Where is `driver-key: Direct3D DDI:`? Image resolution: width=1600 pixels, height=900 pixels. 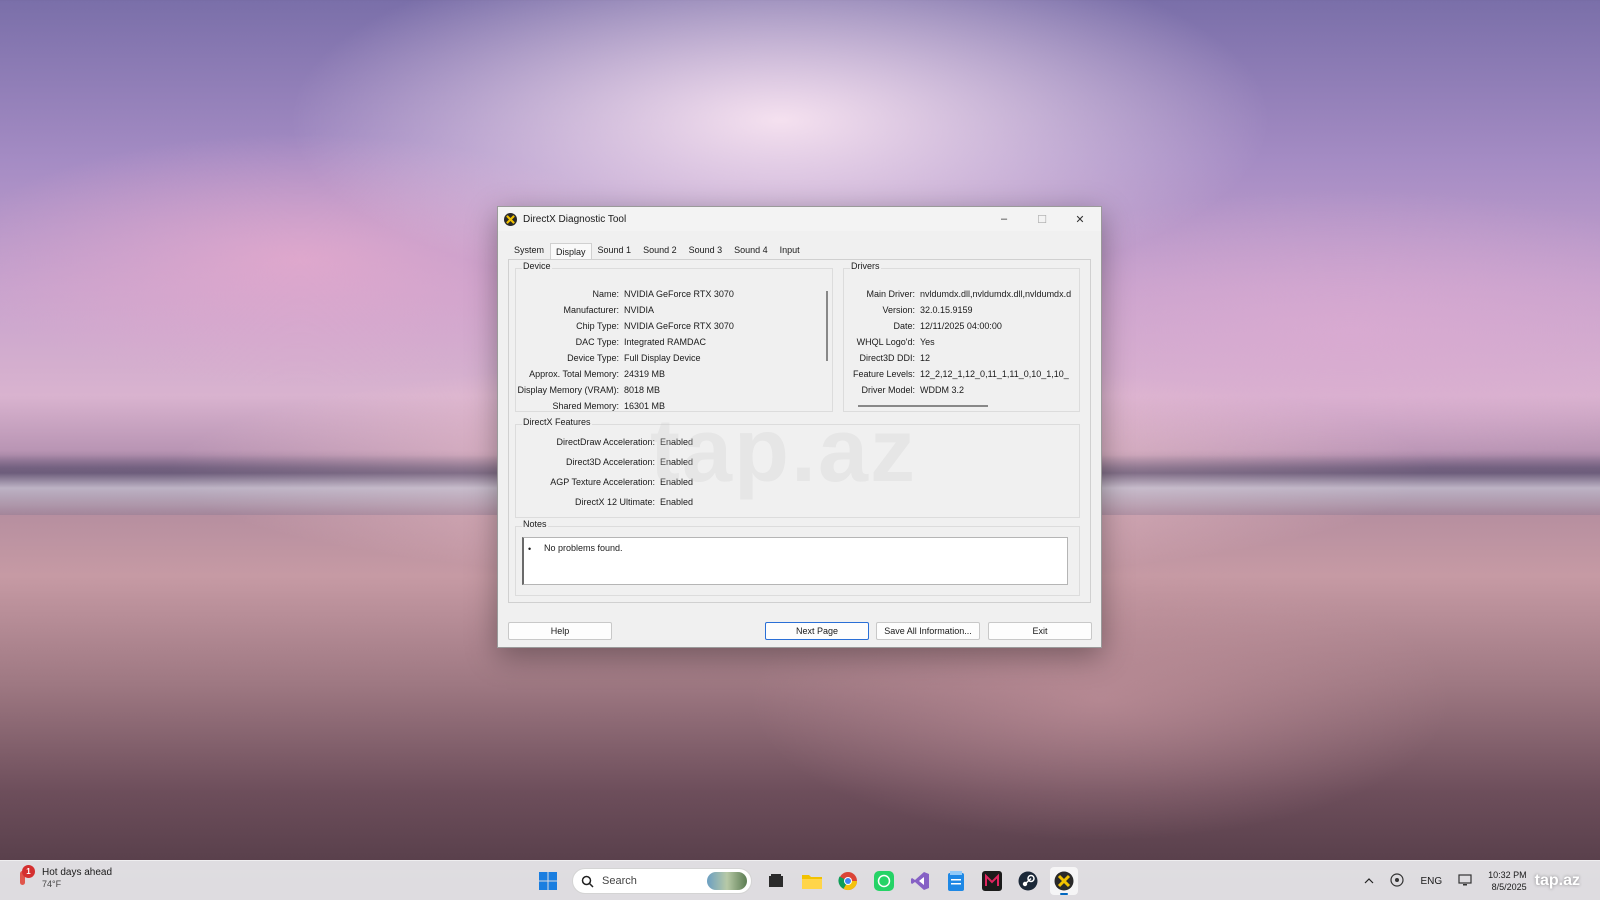 driver-key: Direct3D DDI: is located at coordinates (887, 358).